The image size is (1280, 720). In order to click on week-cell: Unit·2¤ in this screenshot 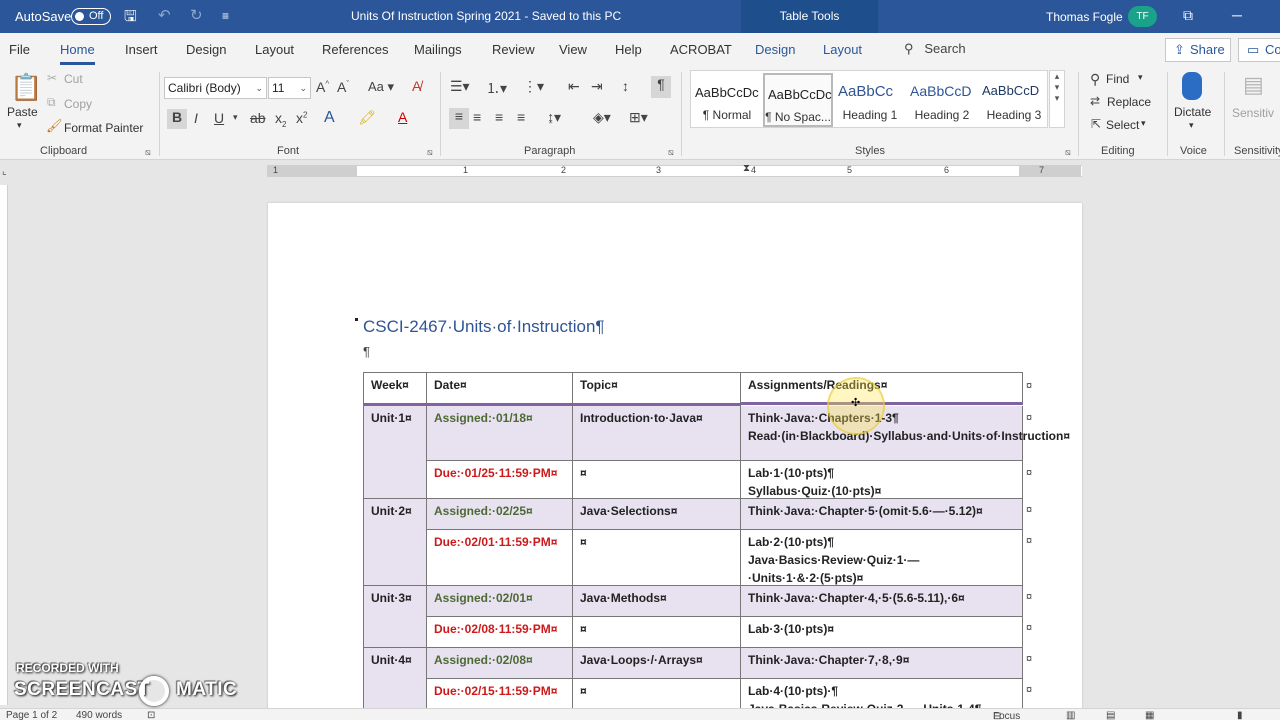, I will do `click(395, 542)`.